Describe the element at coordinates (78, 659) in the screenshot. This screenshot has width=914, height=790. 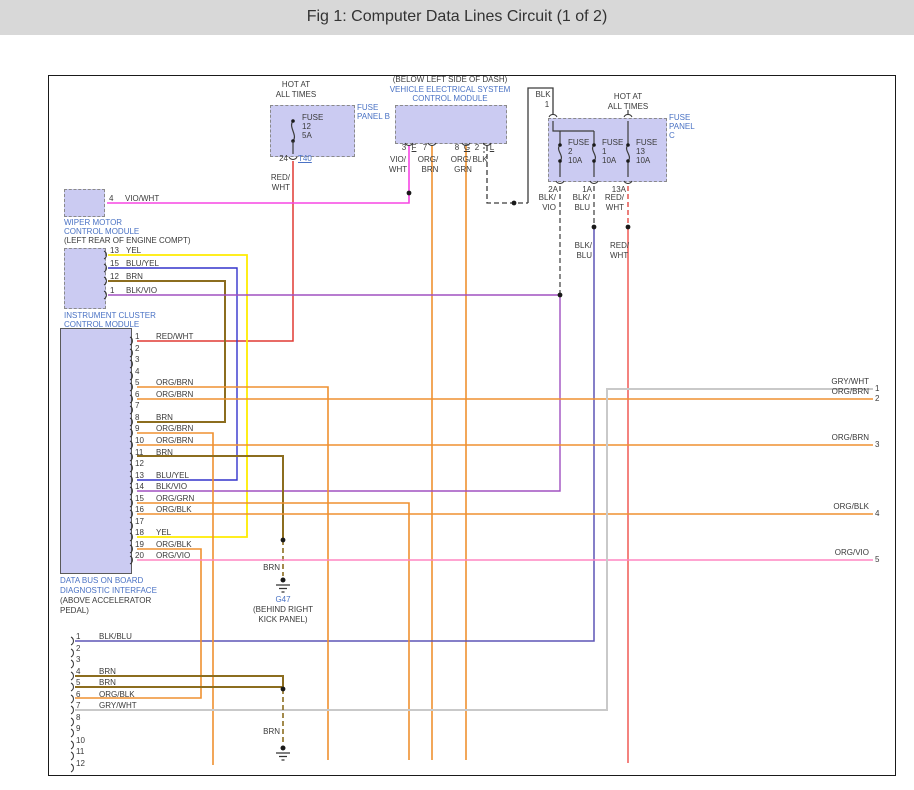
I see `bottom-pin-number-3: 3` at that location.